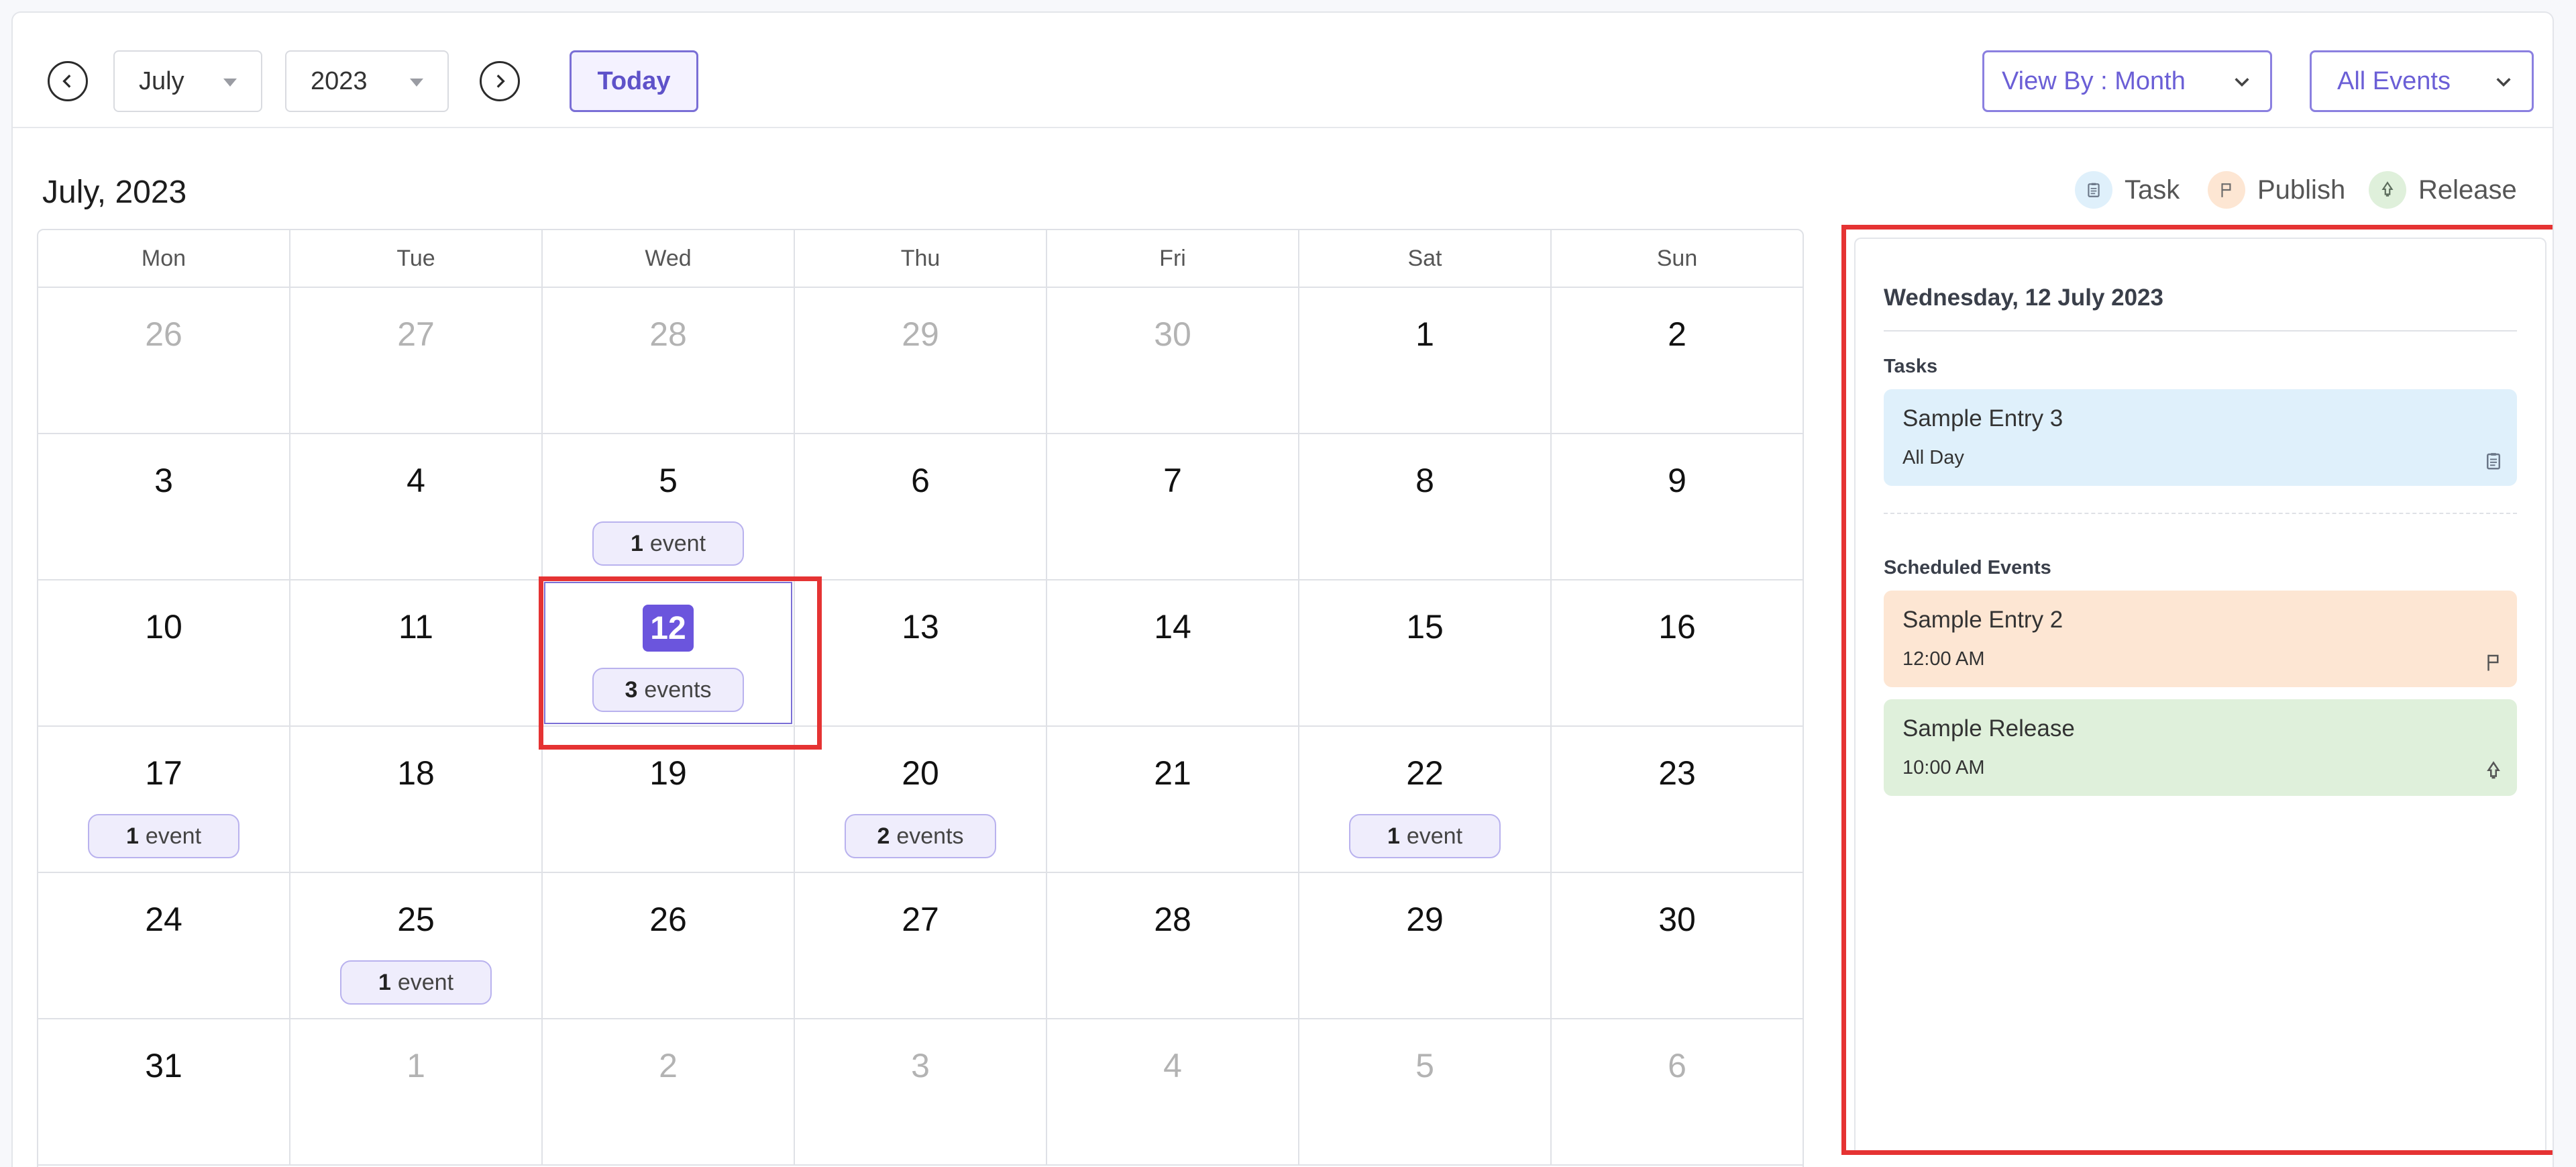  Describe the element at coordinates (1943, 659) in the screenshot. I see `entry-time: 12:00 AM` at that location.